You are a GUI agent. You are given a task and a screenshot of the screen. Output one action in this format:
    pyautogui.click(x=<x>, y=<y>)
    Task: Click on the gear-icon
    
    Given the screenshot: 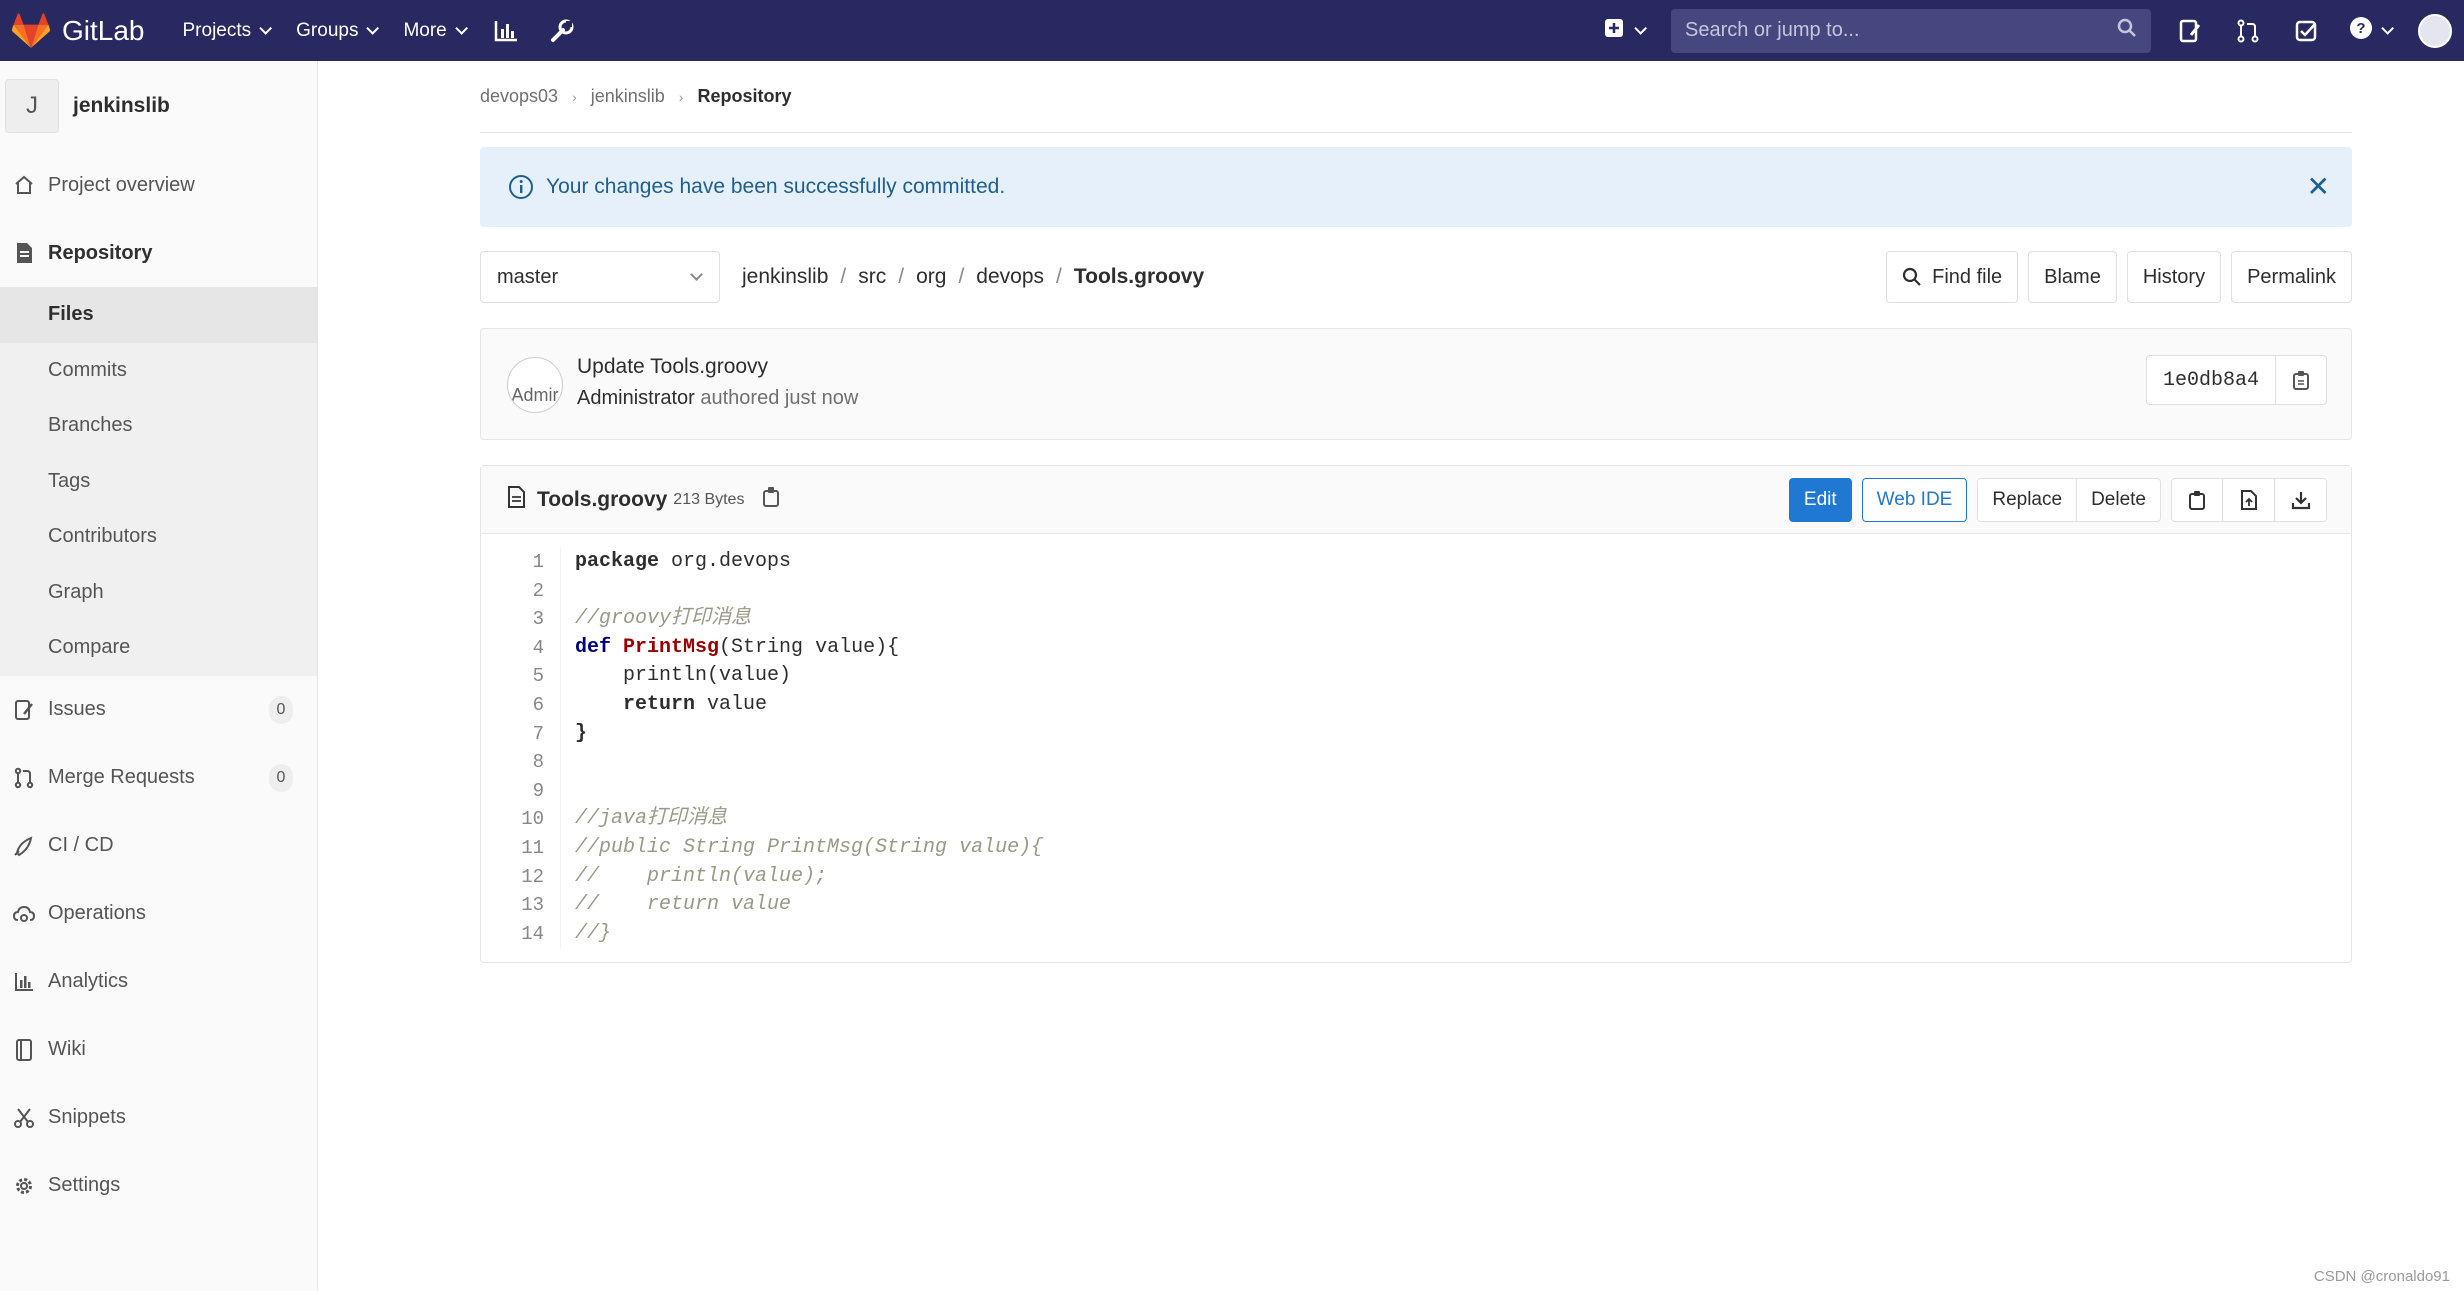 What is the action you would take?
    pyautogui.click(x=24, y=1186)
    